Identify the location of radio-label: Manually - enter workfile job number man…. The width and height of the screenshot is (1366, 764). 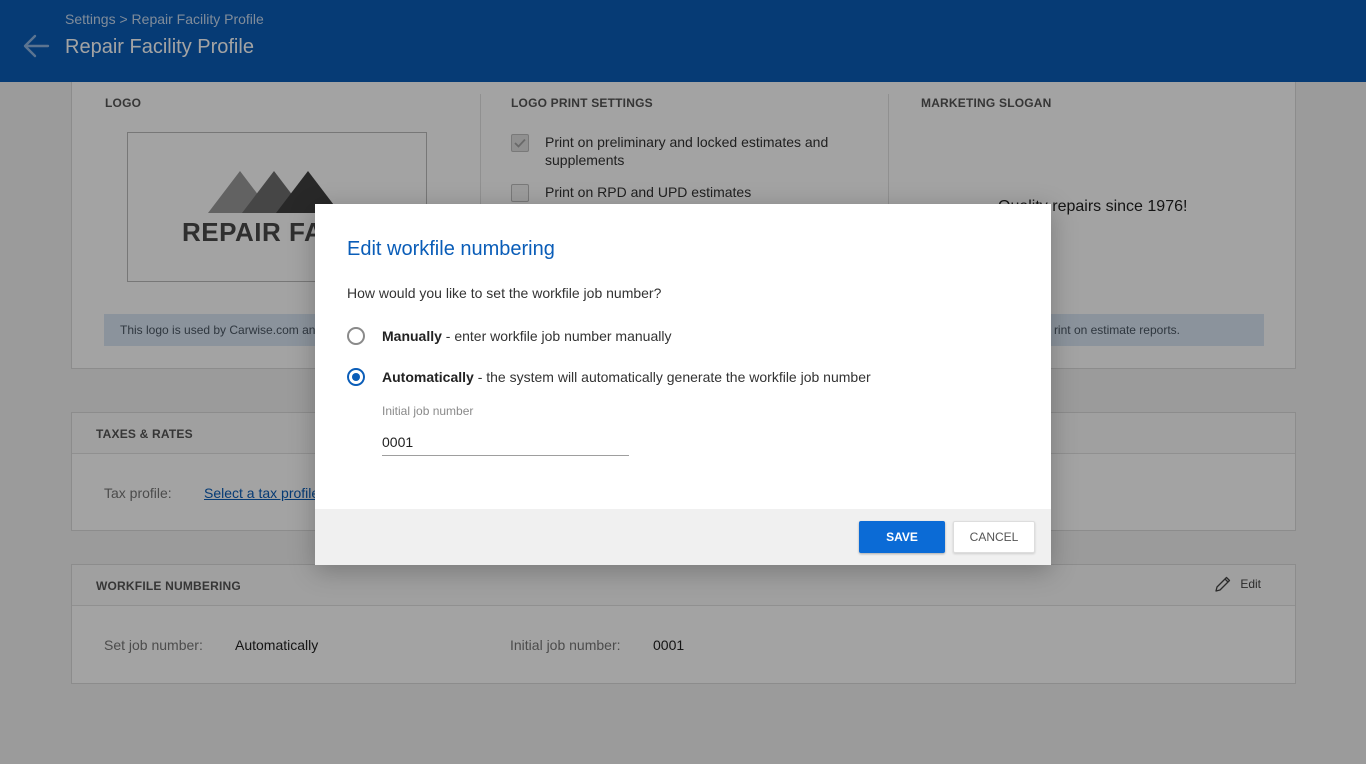
(527, 336).